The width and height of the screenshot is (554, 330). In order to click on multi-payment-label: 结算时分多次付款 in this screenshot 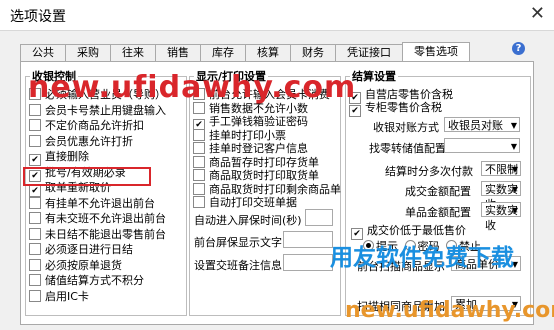, I will do `click(429, 171)`.